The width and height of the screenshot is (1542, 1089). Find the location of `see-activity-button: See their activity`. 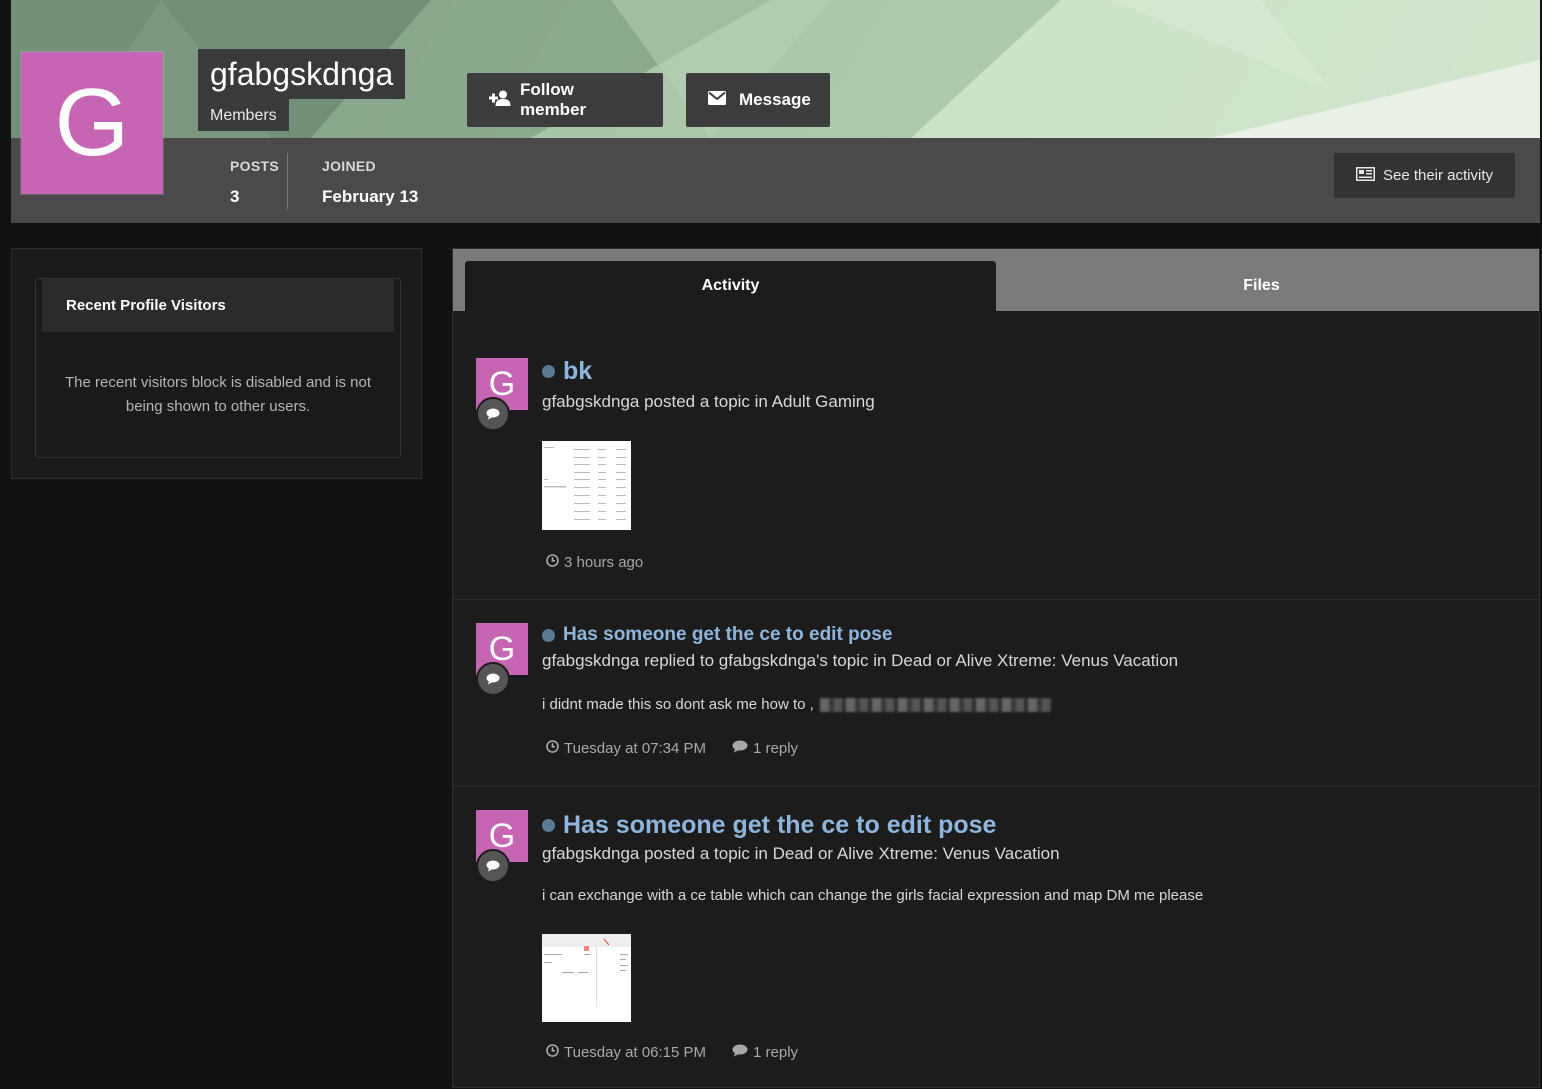

see-activity-button: See their activity is located at coordinates (1424, 175).